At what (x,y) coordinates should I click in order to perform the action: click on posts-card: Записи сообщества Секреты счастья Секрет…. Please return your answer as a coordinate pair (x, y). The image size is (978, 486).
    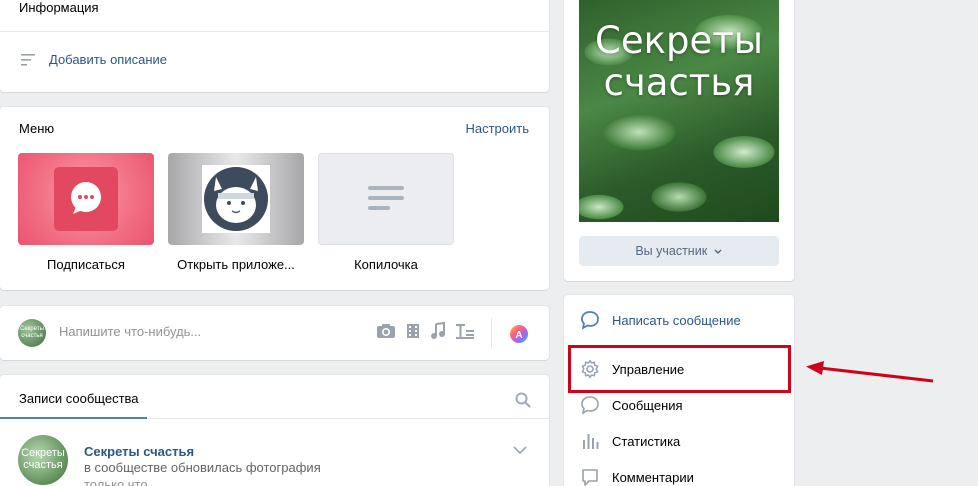
    Looking at the image, I should click on (274, 430).